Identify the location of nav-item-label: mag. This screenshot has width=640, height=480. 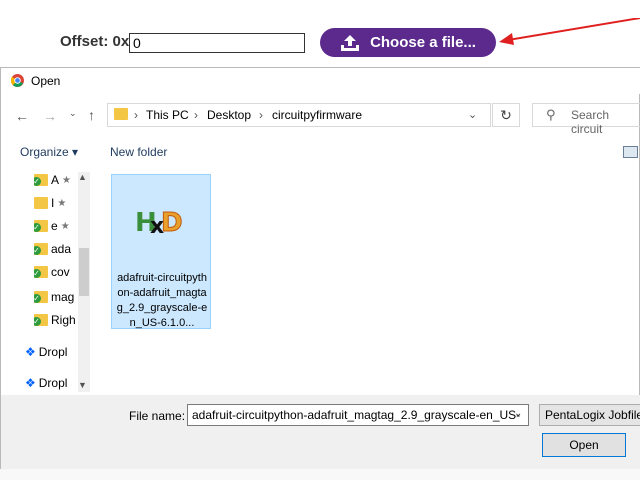
(63, 297).